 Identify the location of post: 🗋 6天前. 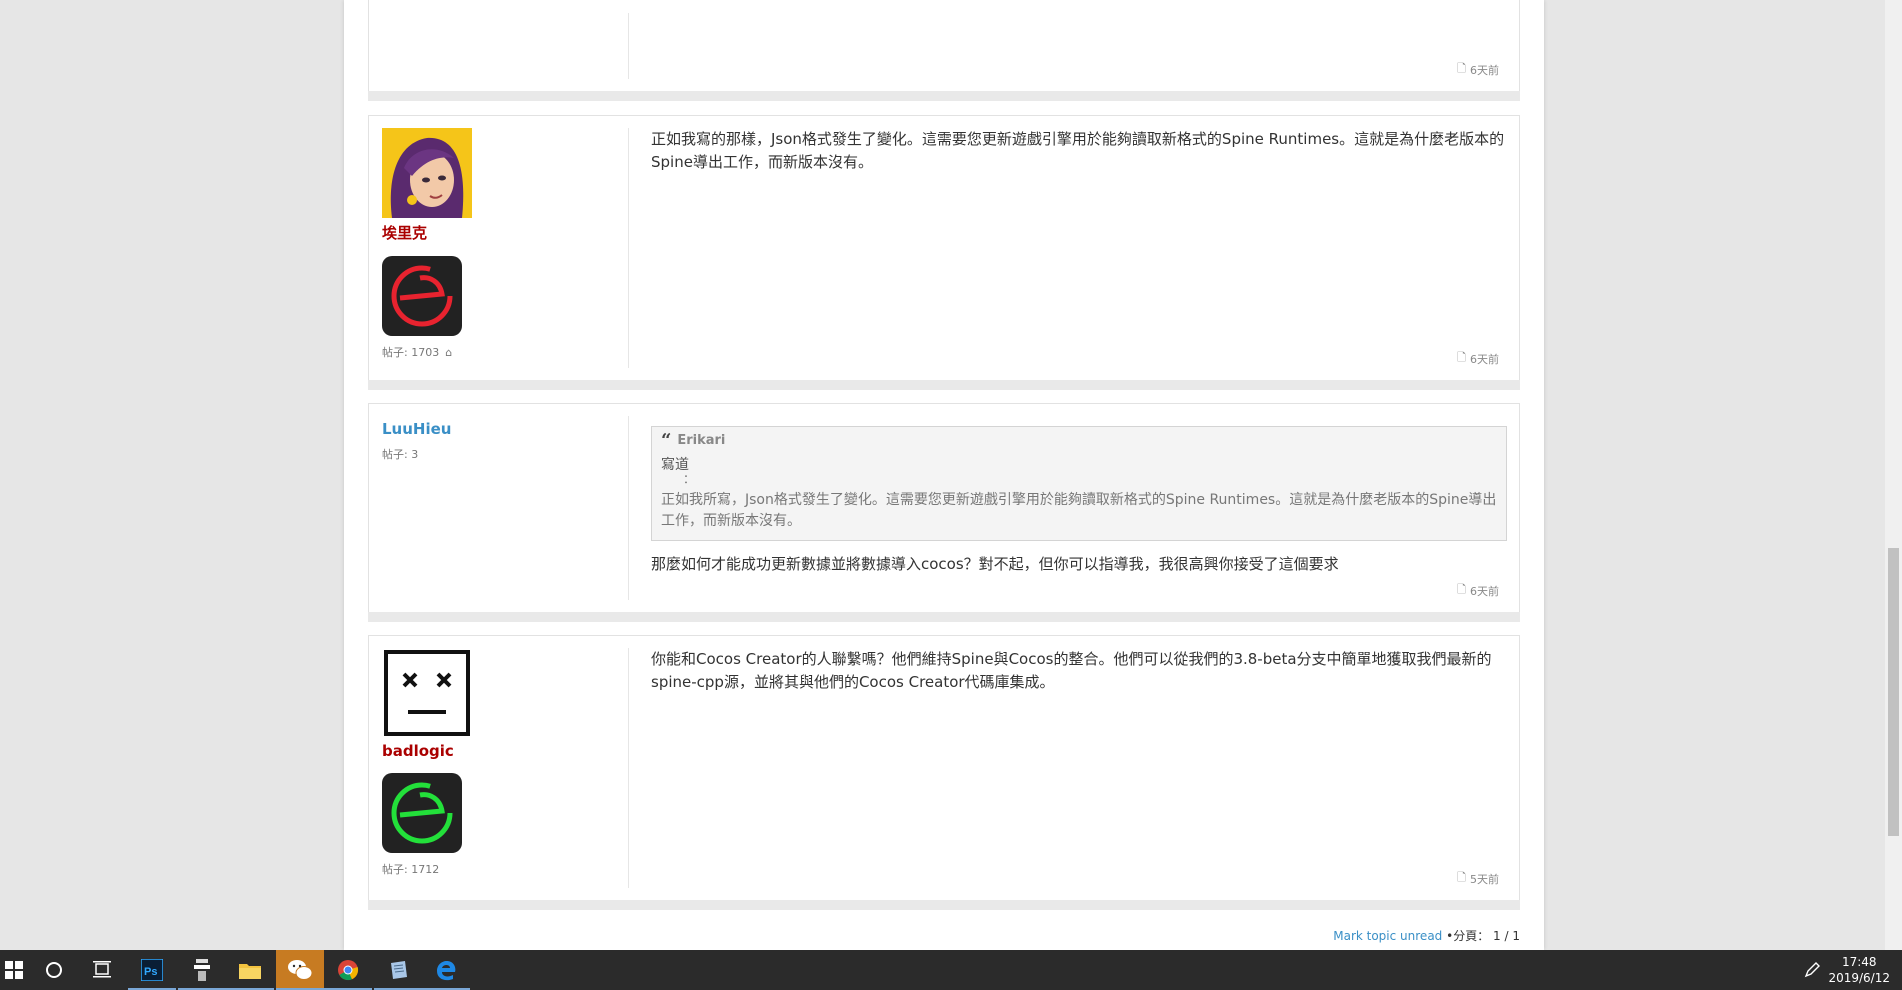
(944, 50).